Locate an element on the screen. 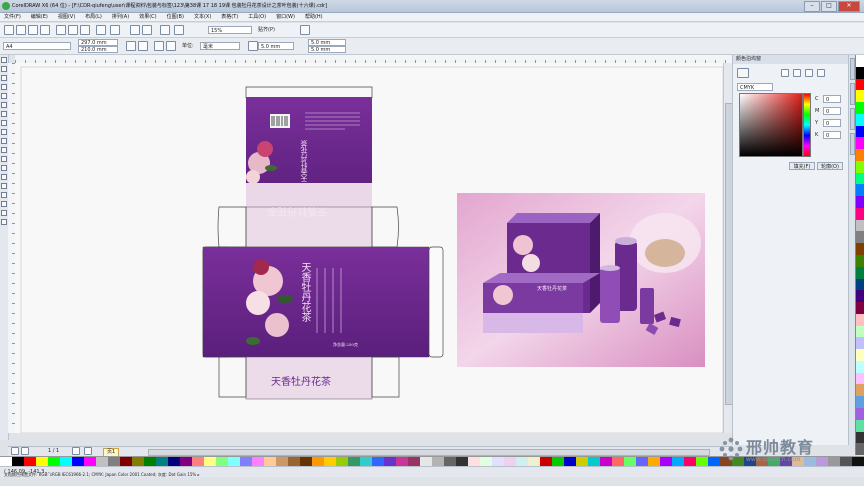 The height and width of the screenshot is (486, 864). portrait-icon is located at coordinates (131, 46).